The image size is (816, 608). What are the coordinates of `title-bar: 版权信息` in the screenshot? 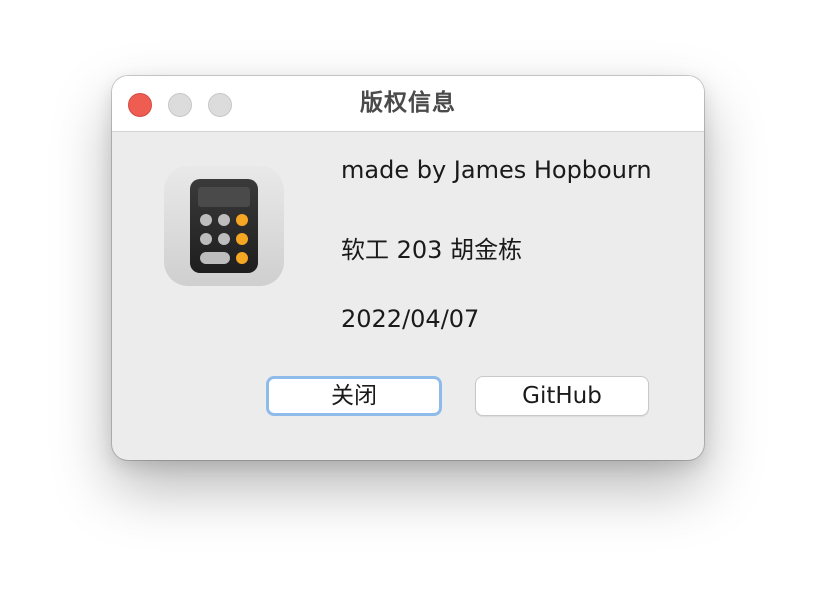 It's located at (408, 104).